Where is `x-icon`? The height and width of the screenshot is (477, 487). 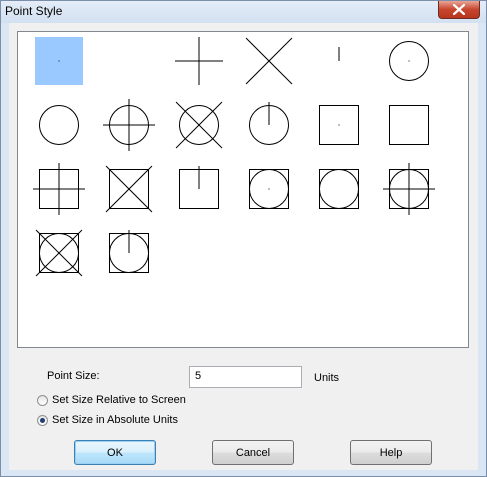 x-icon is located at coordinates (269, 61).